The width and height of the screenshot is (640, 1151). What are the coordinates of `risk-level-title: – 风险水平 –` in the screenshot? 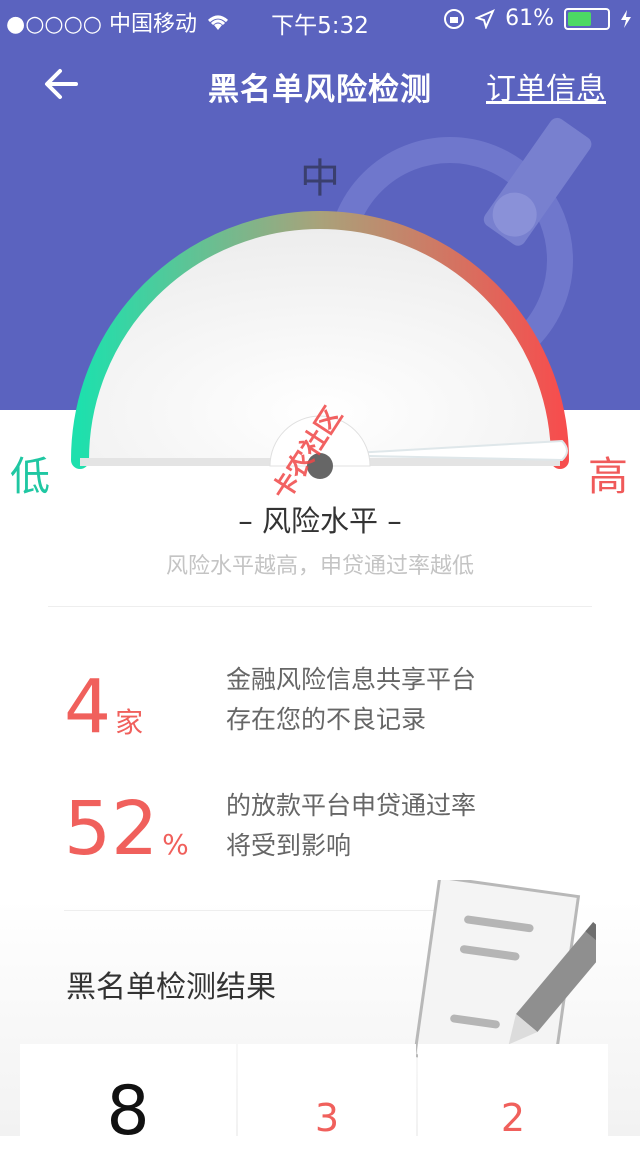 It's located at (320, 521).